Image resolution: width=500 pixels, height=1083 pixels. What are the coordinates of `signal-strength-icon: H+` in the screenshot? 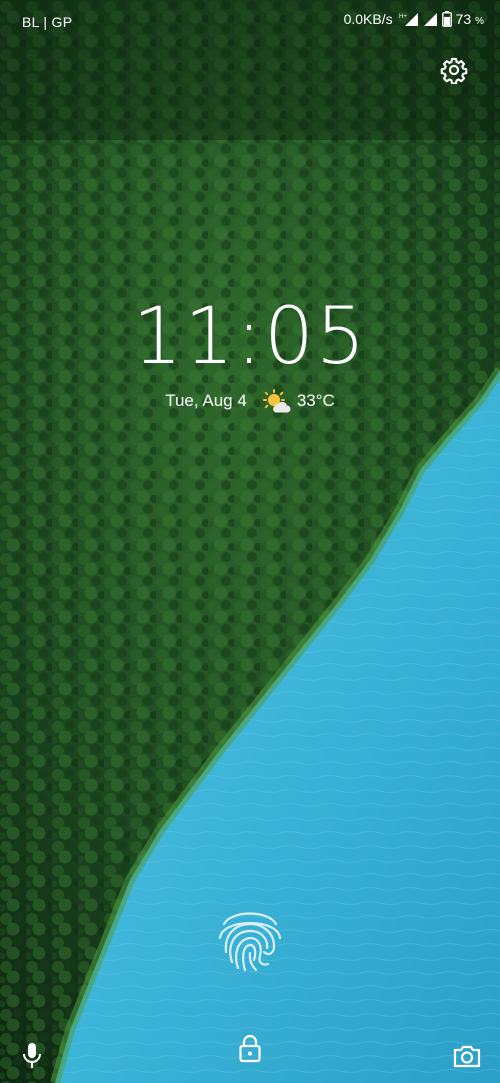 It's located at (408, 19).